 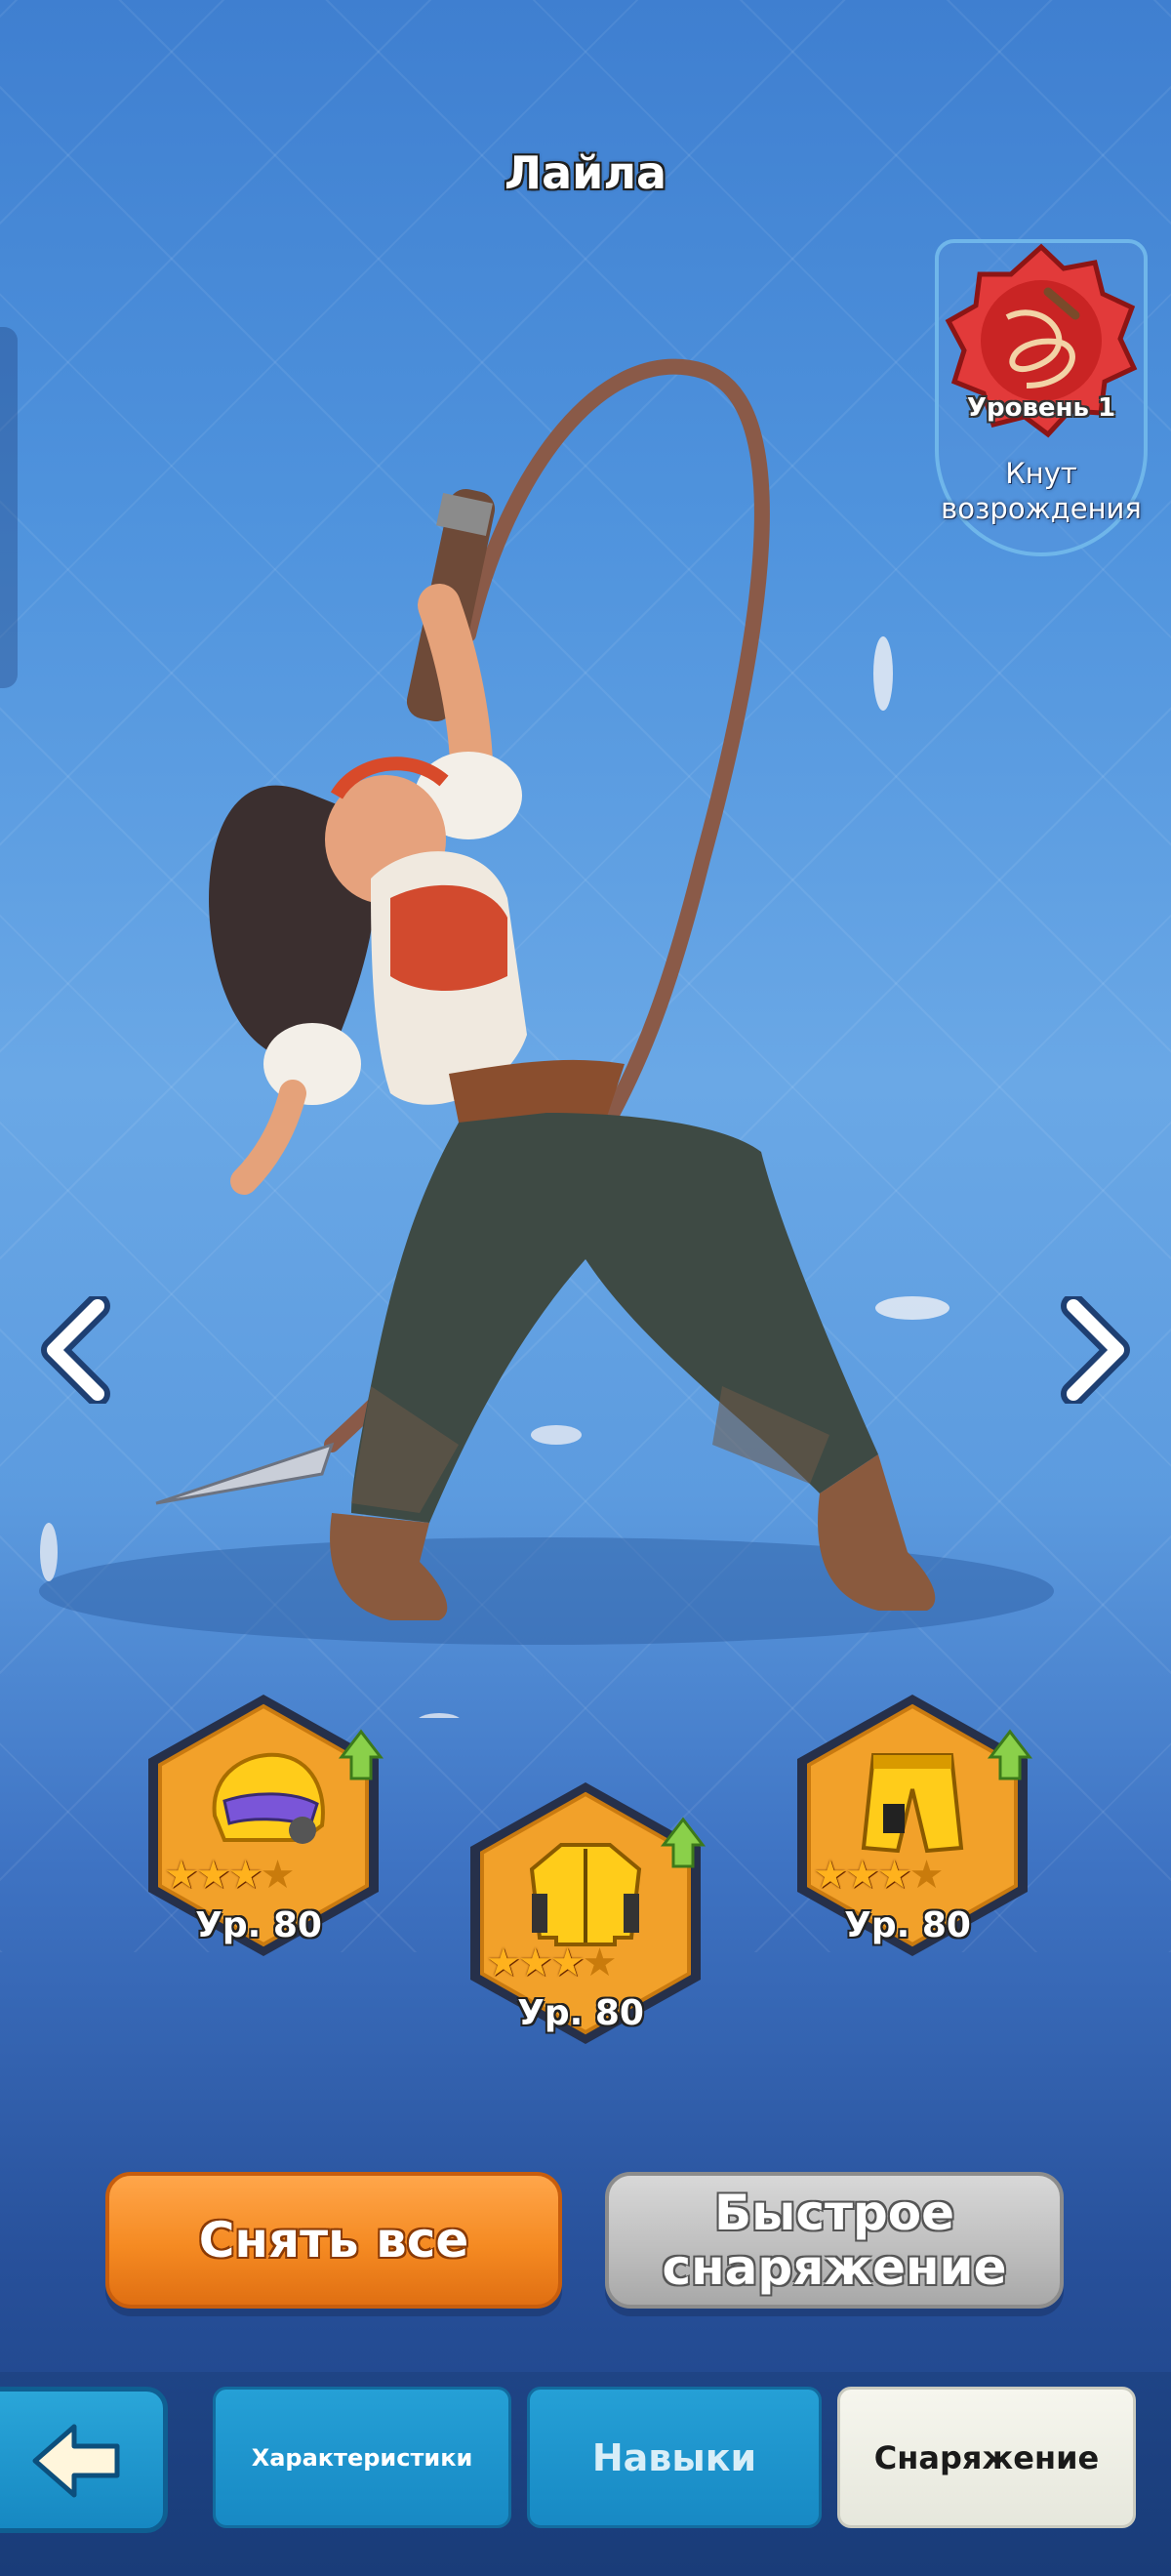 I want to click on arrow-left-icon, so click(x=76, y=2461).